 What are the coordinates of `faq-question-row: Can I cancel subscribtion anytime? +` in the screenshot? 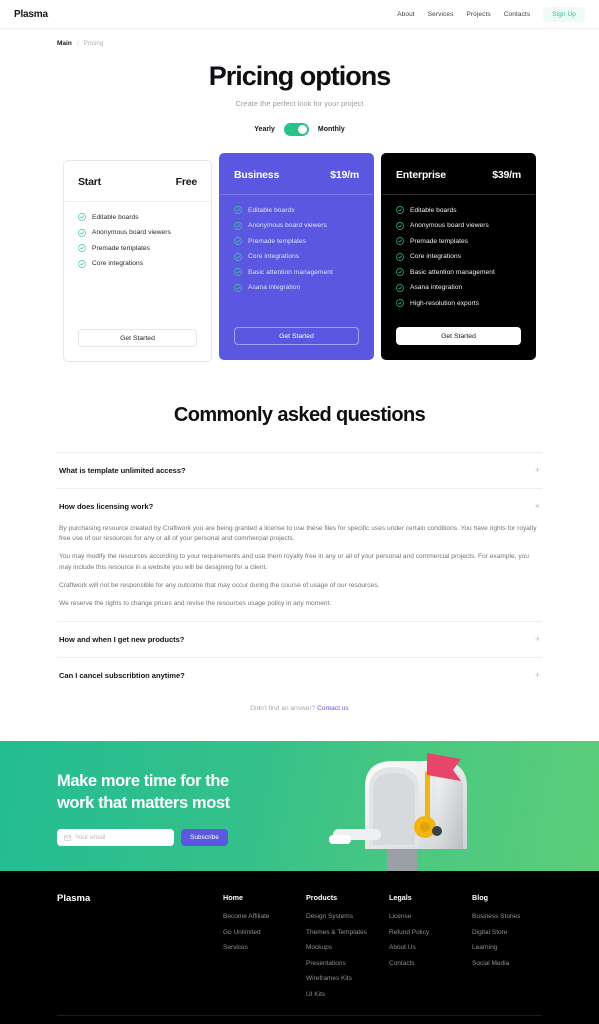 It's located at (299, 675).